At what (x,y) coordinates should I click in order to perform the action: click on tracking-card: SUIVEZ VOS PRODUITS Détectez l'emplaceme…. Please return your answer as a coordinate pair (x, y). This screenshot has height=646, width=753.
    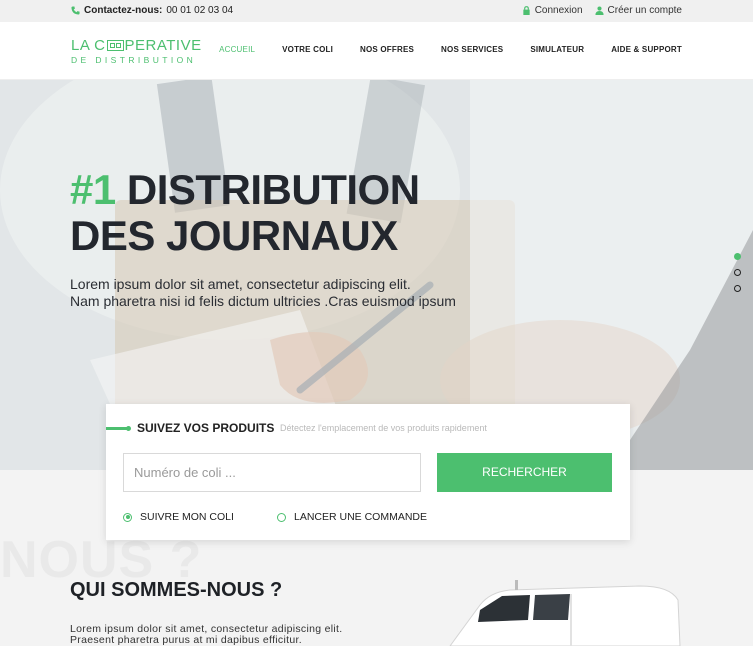
    Looking at the image, I should click on (368, 472).